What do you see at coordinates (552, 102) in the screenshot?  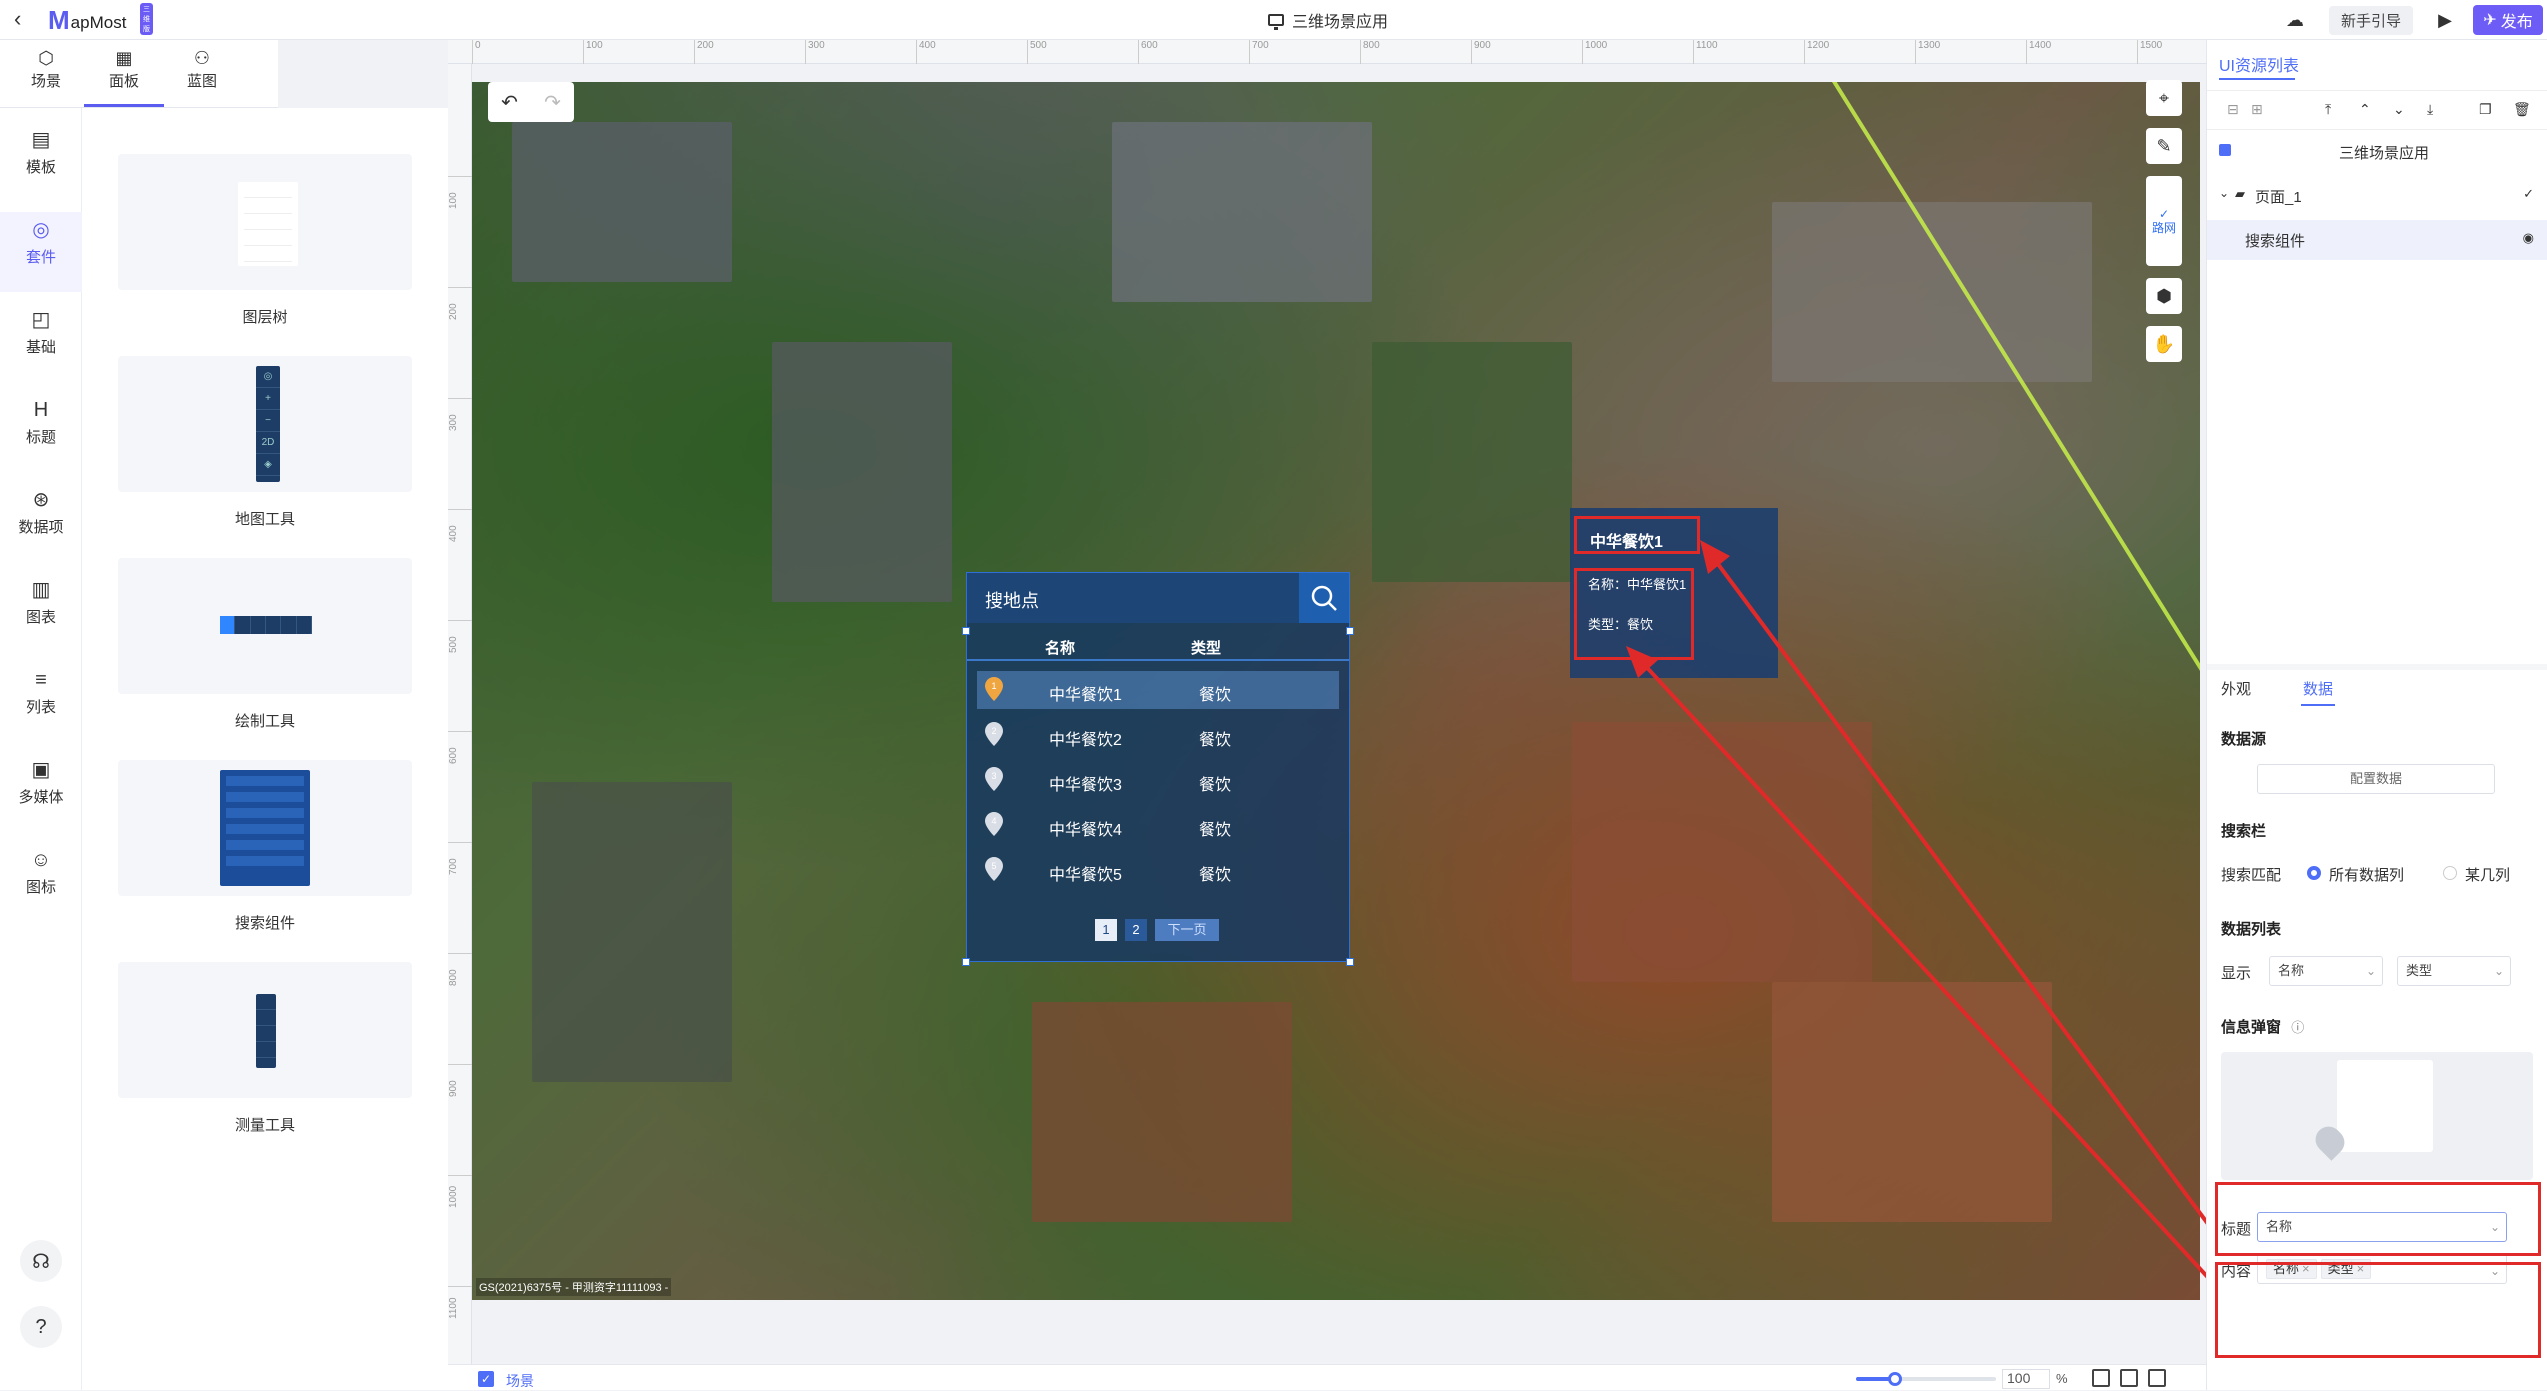 I see `redo-icon: ↷` at bounding box center [552, 102].